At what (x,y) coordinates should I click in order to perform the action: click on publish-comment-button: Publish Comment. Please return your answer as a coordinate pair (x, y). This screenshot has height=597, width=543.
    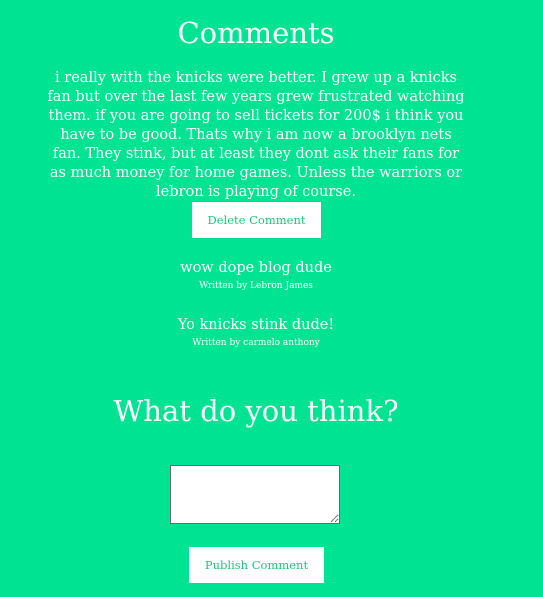
    Looking at the image, I should click on (256, 565).